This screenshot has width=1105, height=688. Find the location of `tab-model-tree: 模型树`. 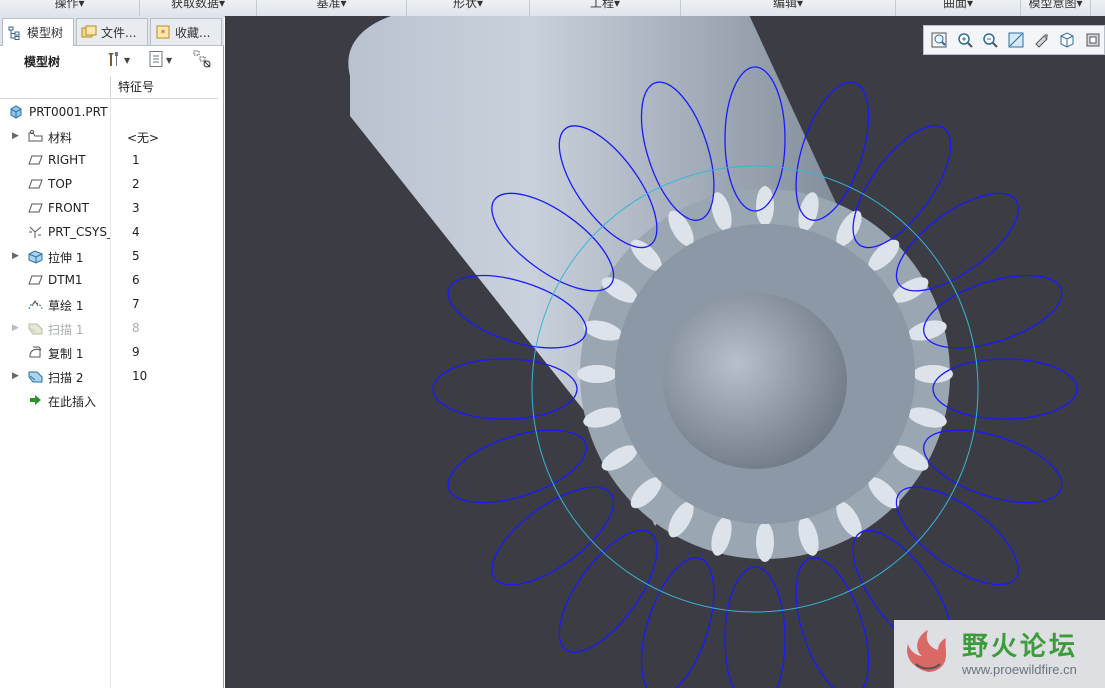

tab-model-tree: 模型树 is located at coordinates (38, 32).